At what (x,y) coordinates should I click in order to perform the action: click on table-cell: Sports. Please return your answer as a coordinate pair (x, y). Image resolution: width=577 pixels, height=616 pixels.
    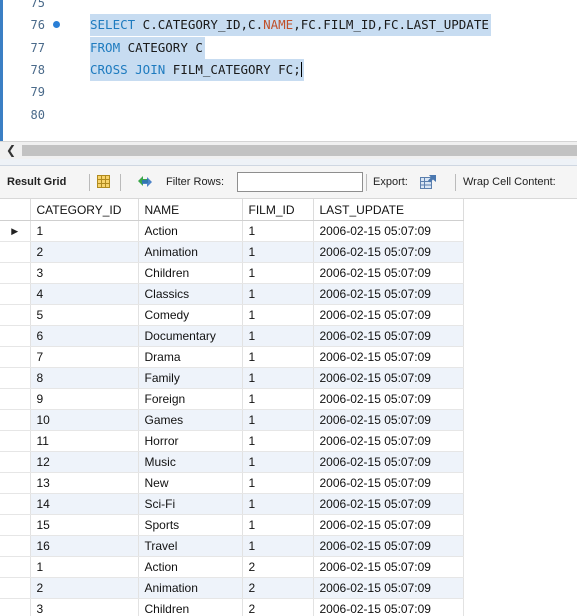
    Looking at the image, I should click on (190, 525).